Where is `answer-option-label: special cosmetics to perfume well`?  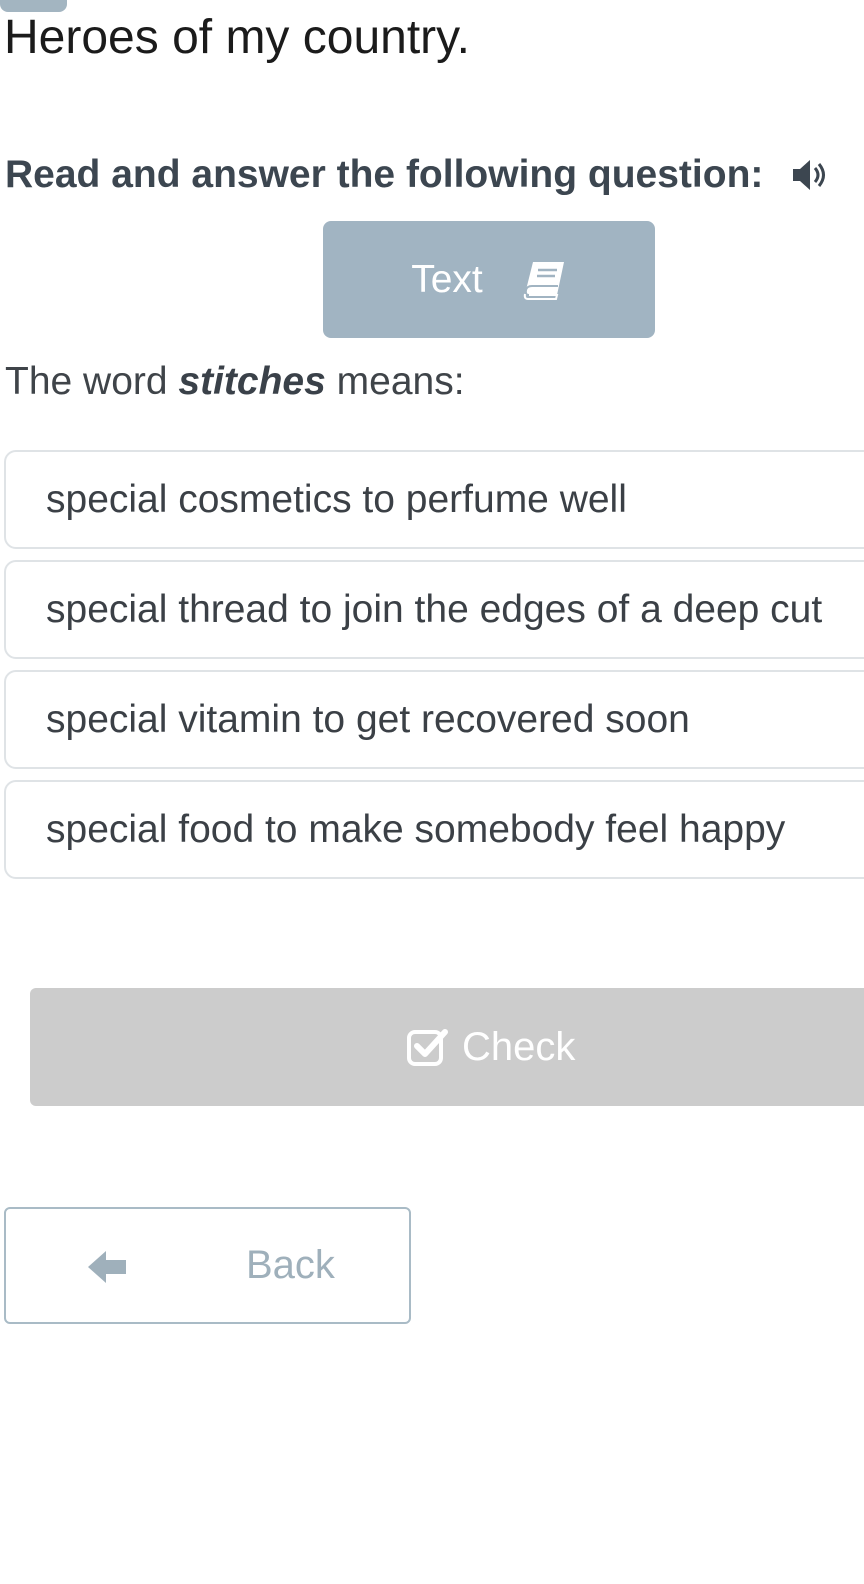 answer-option-label: special cosmetics to perfume well is located at coordinates (336, 499).